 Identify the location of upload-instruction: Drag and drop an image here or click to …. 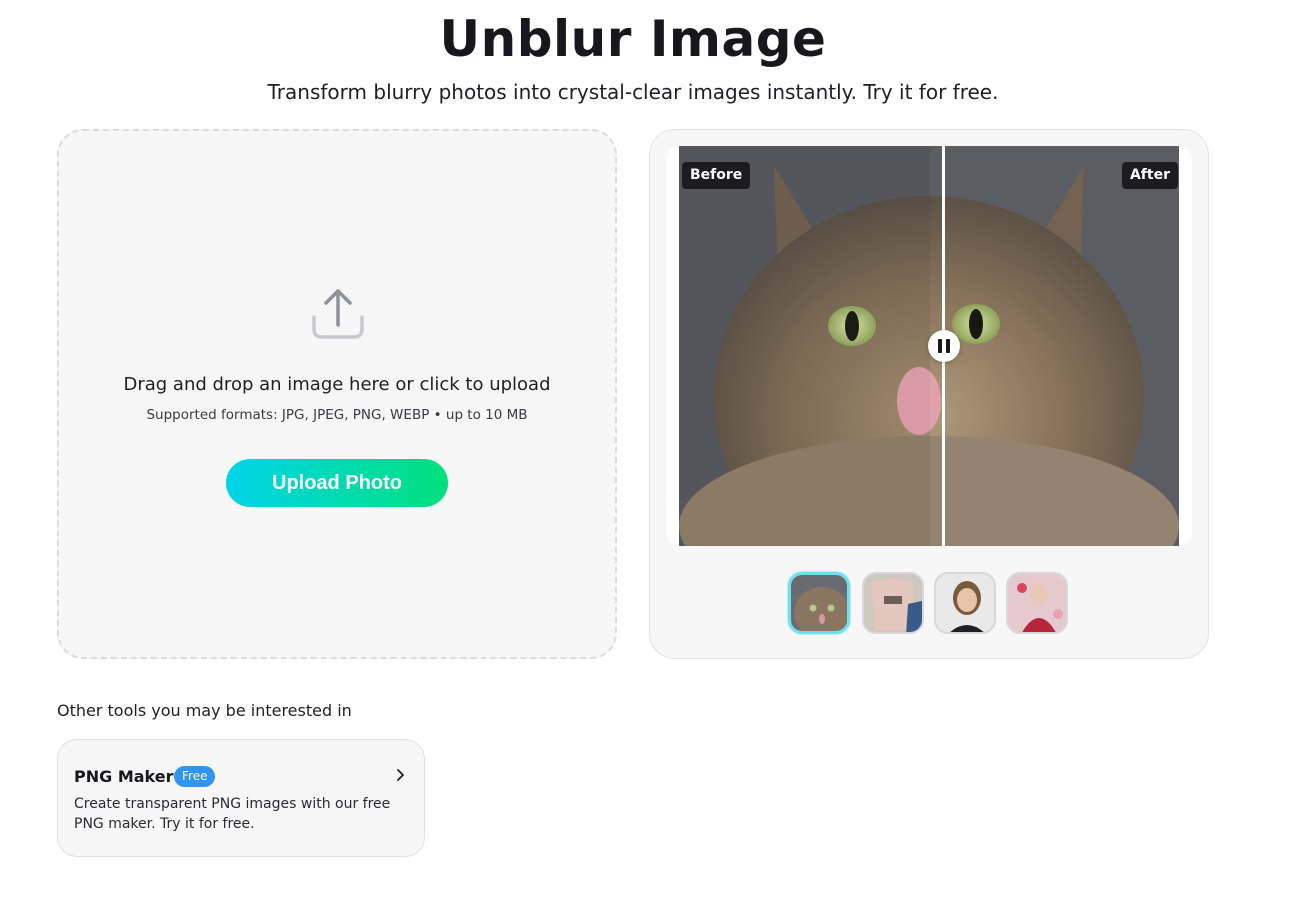
(337, 384).